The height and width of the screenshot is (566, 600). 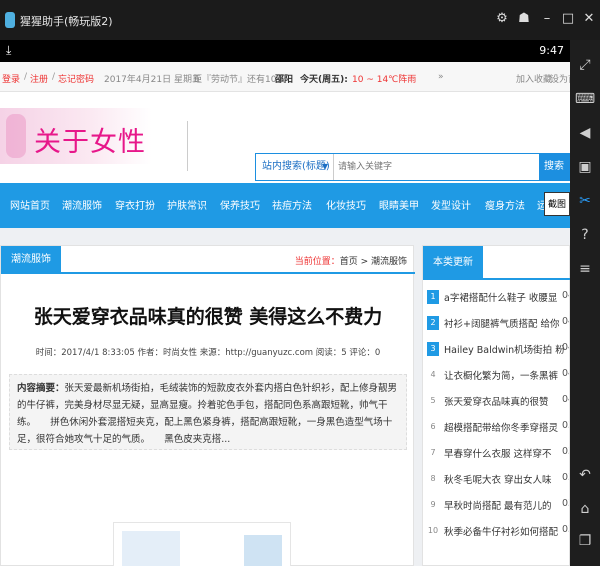 I want to click on search-box: 站内搜索(标题)▼ 搜索, so click(x=412, y=167).